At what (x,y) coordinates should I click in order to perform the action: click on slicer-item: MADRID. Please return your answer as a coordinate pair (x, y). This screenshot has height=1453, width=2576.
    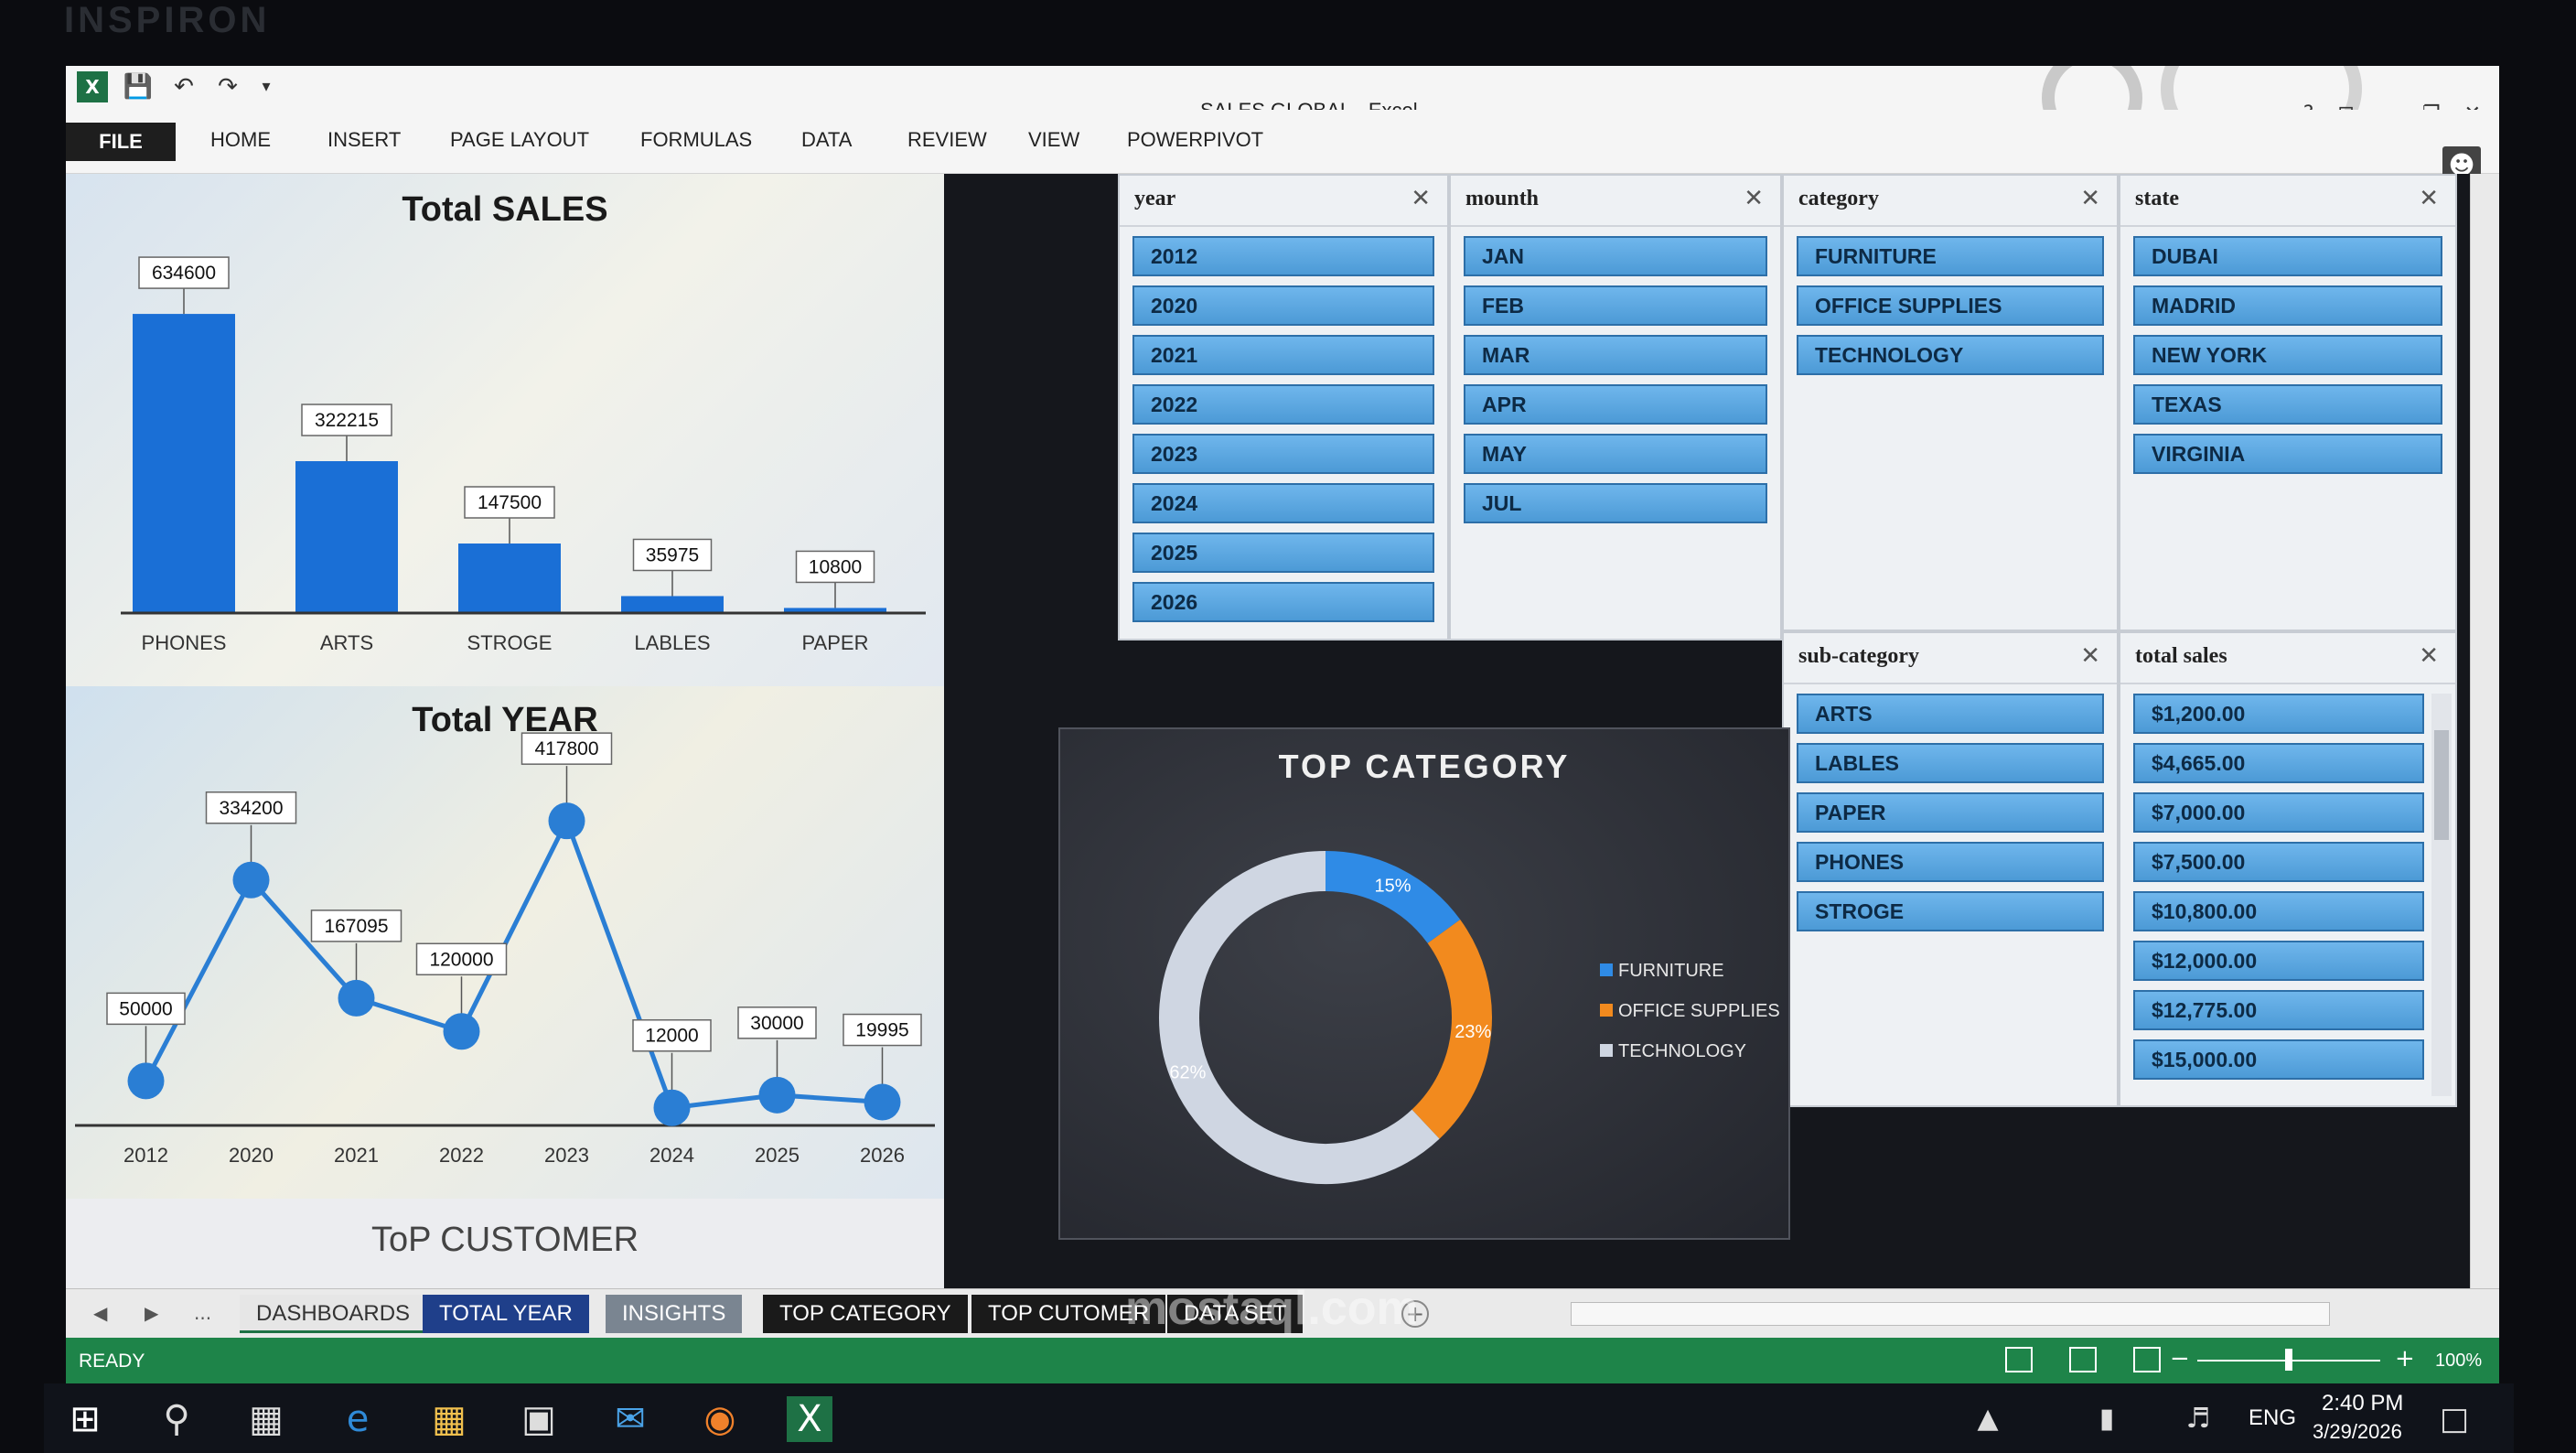
    Looking at the image, I should click on (2287, 305).